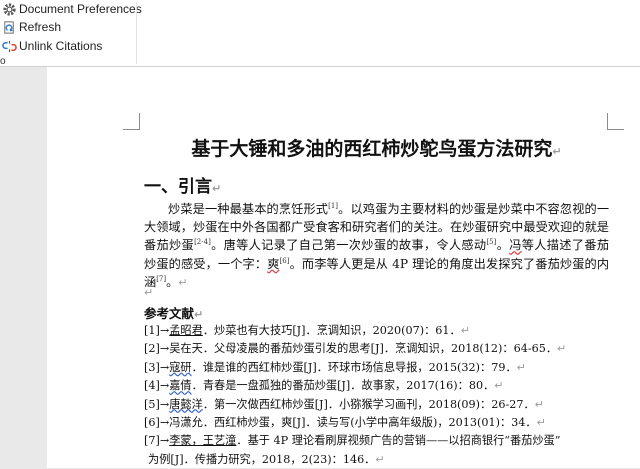  Describe the element at coordinates (203, 441) in the screenshot. I see `reference-author: 李蒙，王艺潼` at that location.